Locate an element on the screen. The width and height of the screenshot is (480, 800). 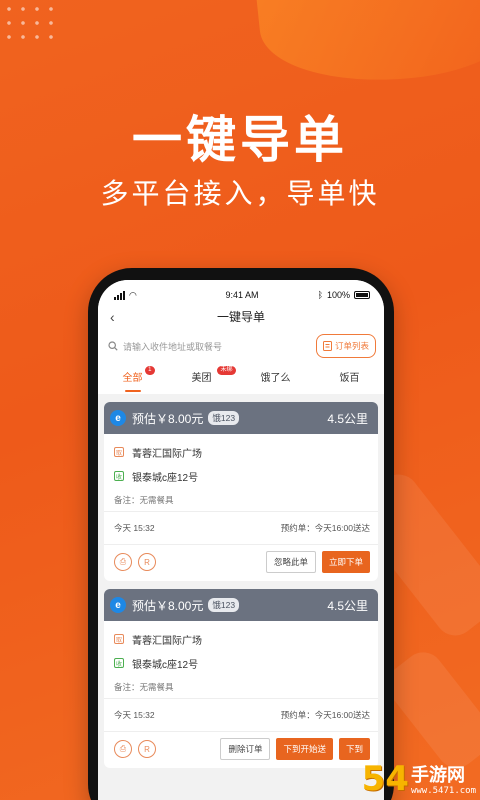
battery-icon is located at coordinates (362, 295).